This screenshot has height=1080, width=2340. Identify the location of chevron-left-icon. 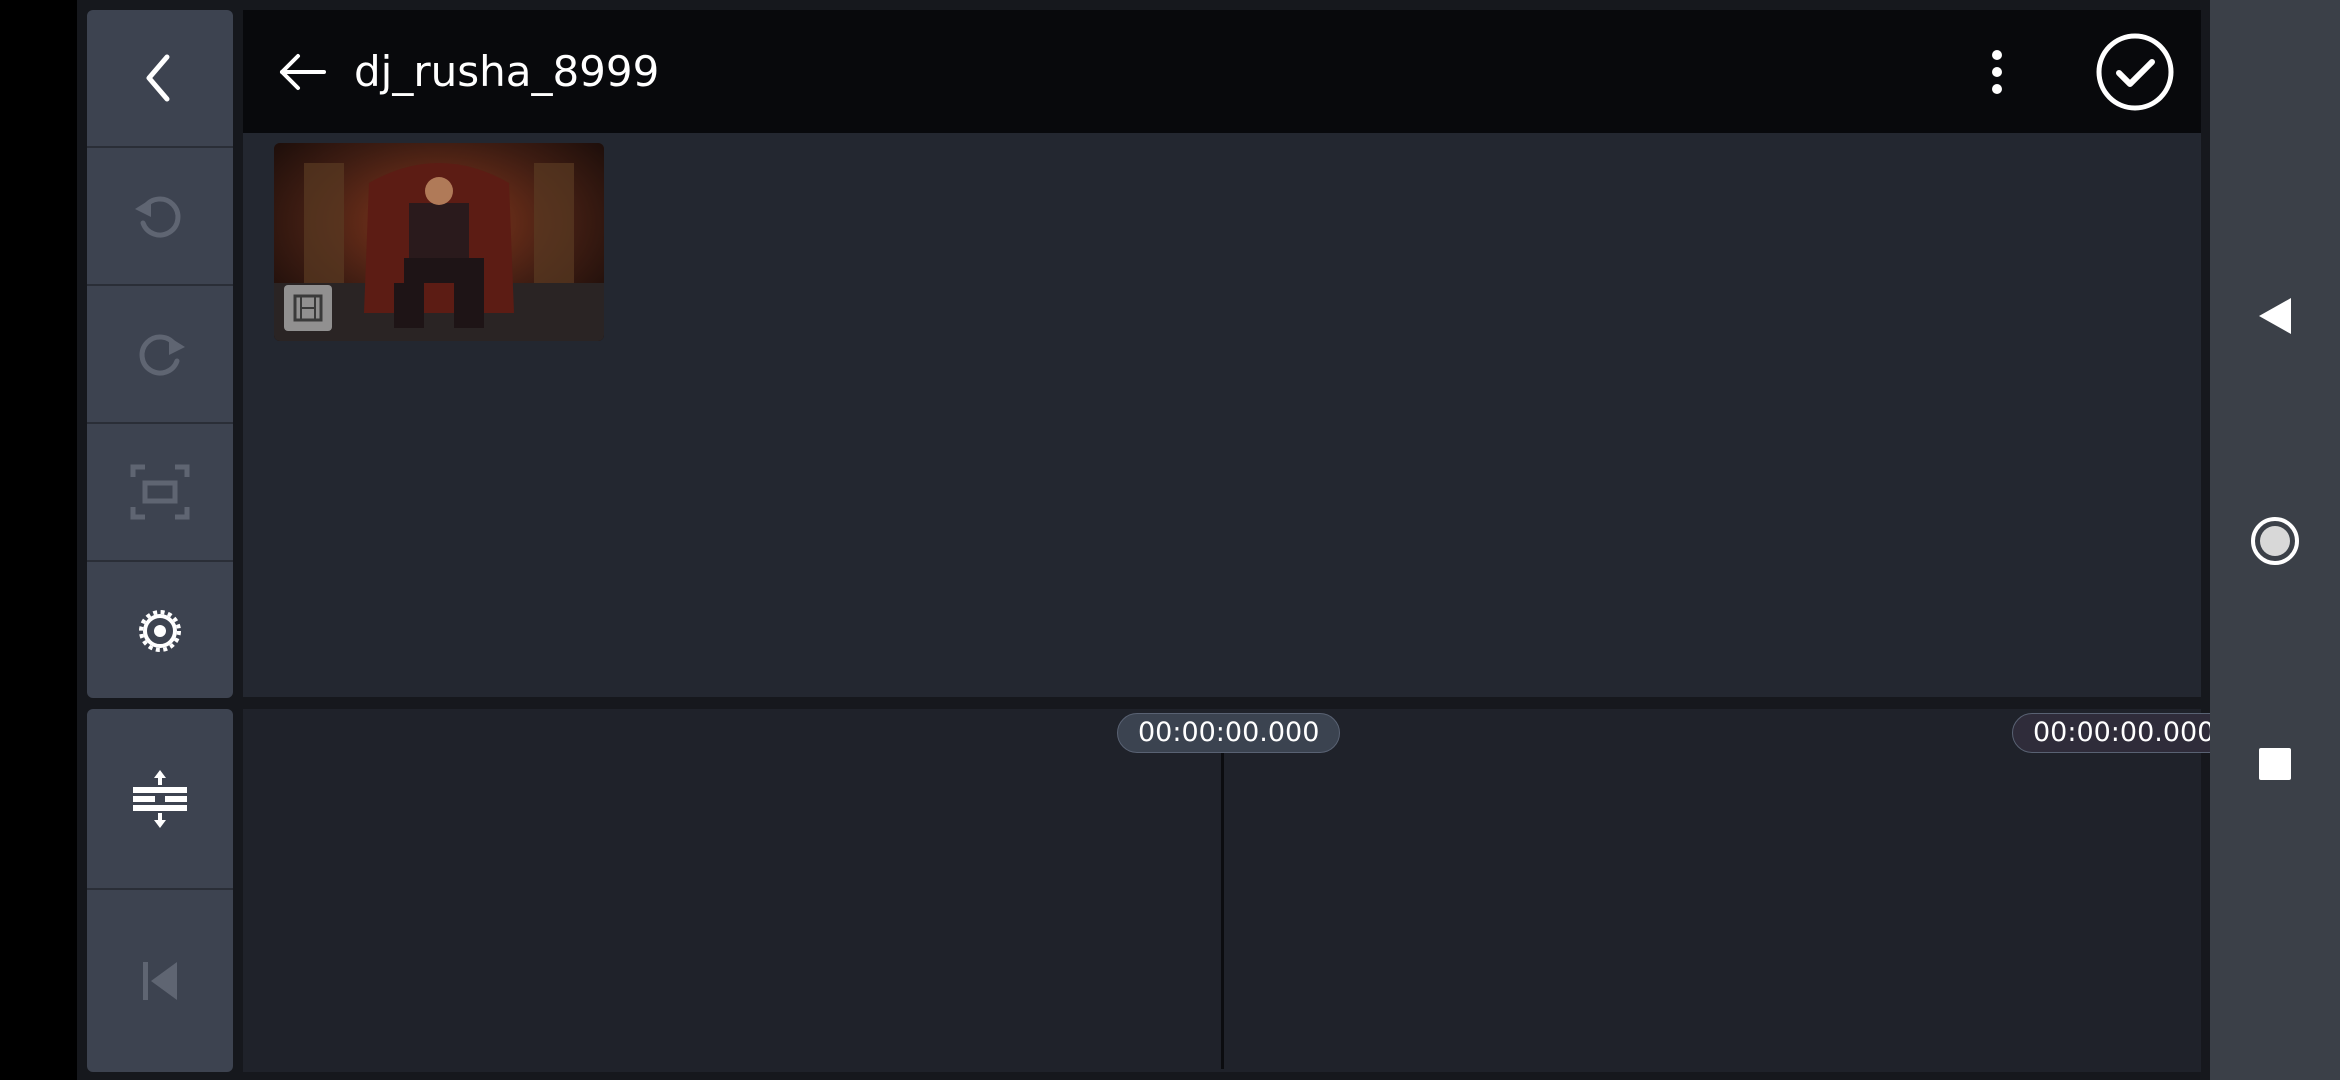
(158, 78).